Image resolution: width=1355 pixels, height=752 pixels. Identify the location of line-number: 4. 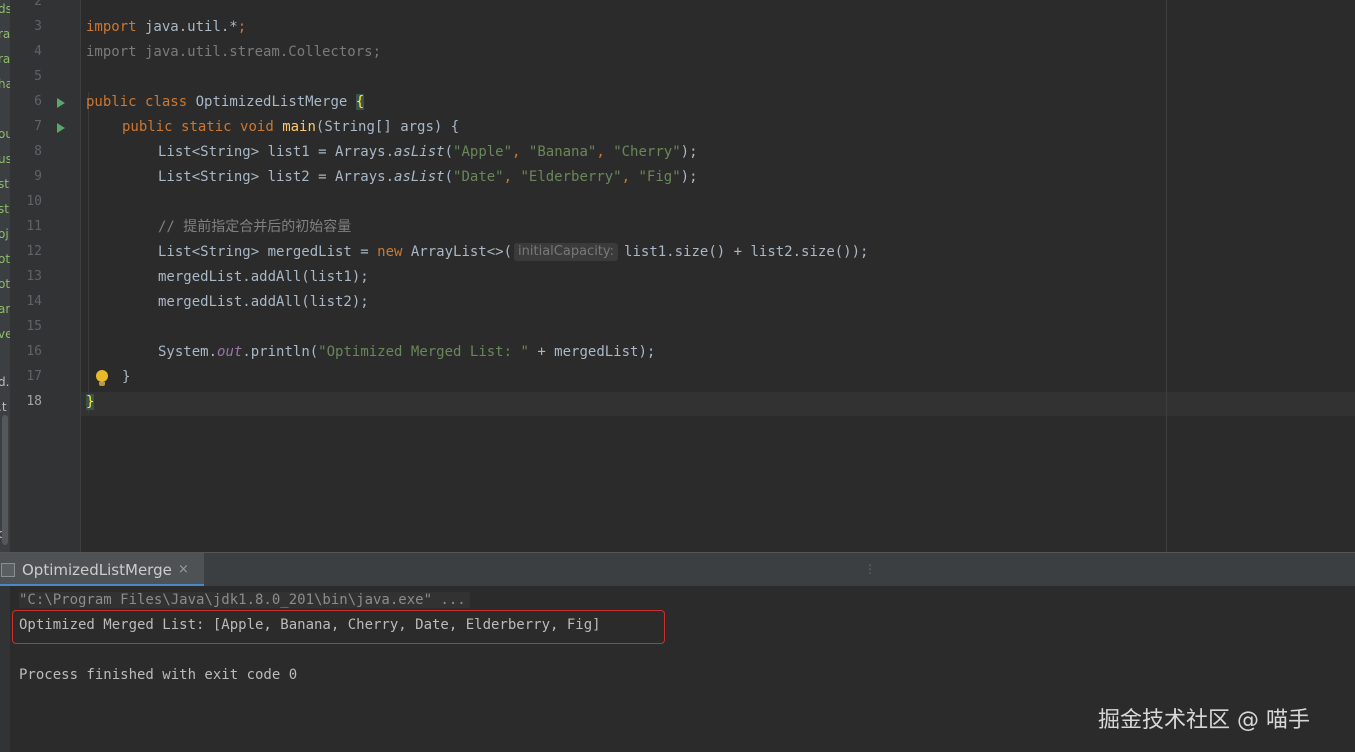
(38, 51).